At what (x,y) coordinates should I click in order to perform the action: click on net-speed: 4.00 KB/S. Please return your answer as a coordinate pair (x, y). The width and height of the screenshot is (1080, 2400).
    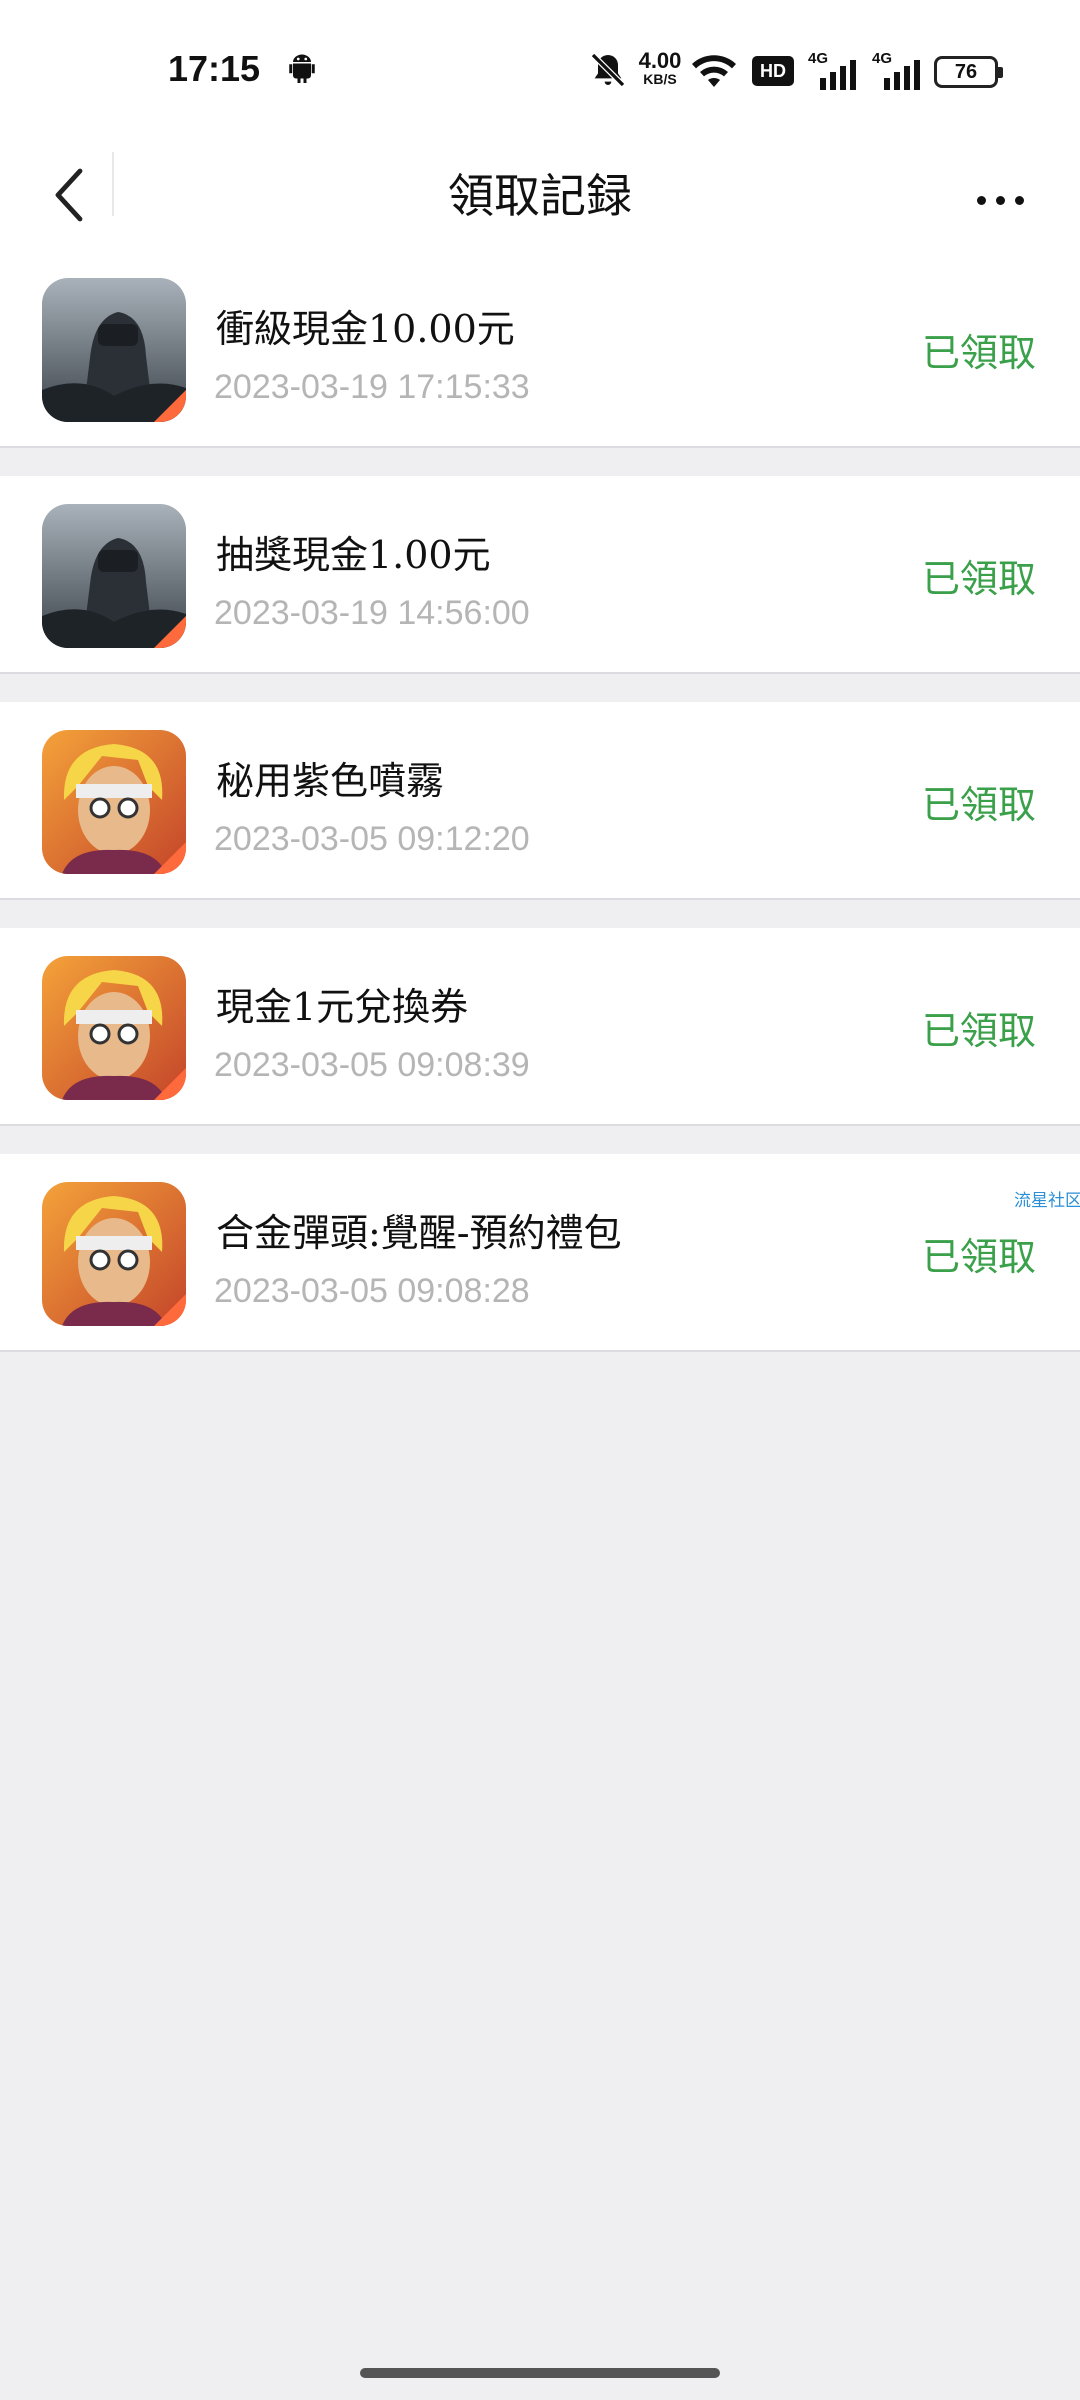
    Looking at the image, I should click on (660, 67).